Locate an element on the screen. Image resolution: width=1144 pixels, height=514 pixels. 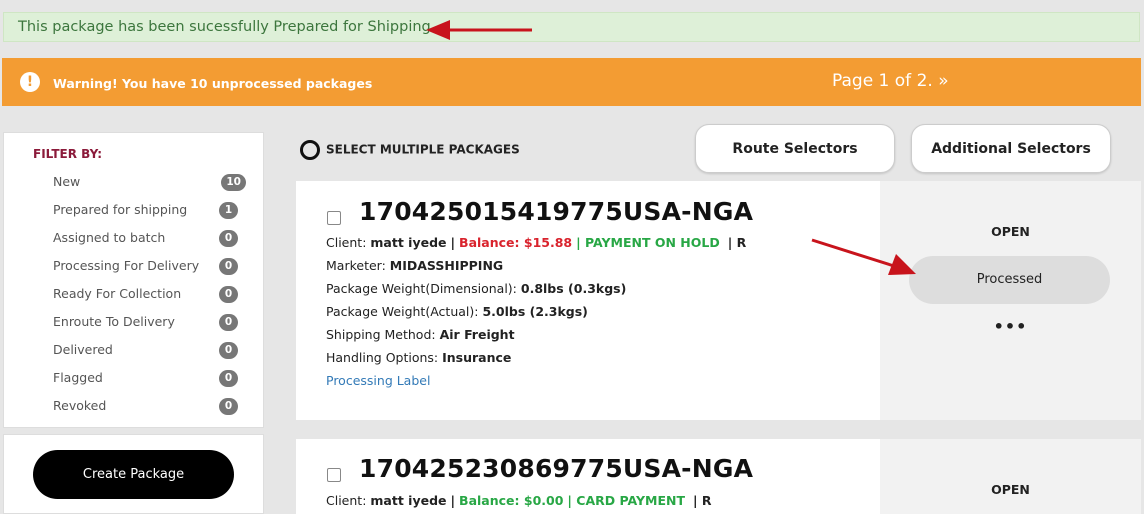
more-options-icon: ••• is located at coordinates (1010, 326).